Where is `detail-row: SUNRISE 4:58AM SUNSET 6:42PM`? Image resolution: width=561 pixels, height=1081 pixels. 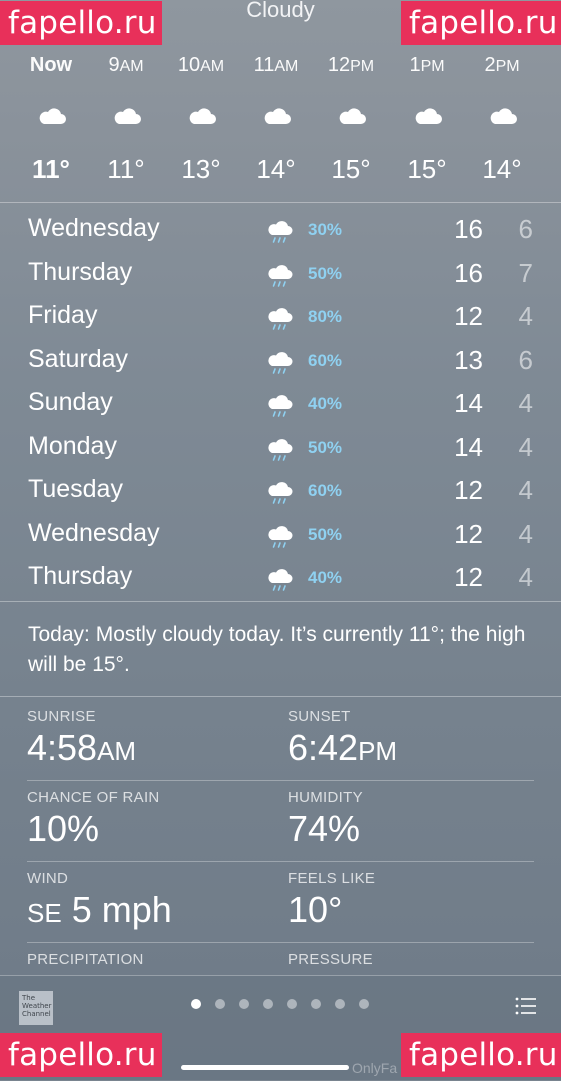 detail-row: SUNRISE 4:58AM SUNSET 6:42PM is located at coordinates (280, 740).